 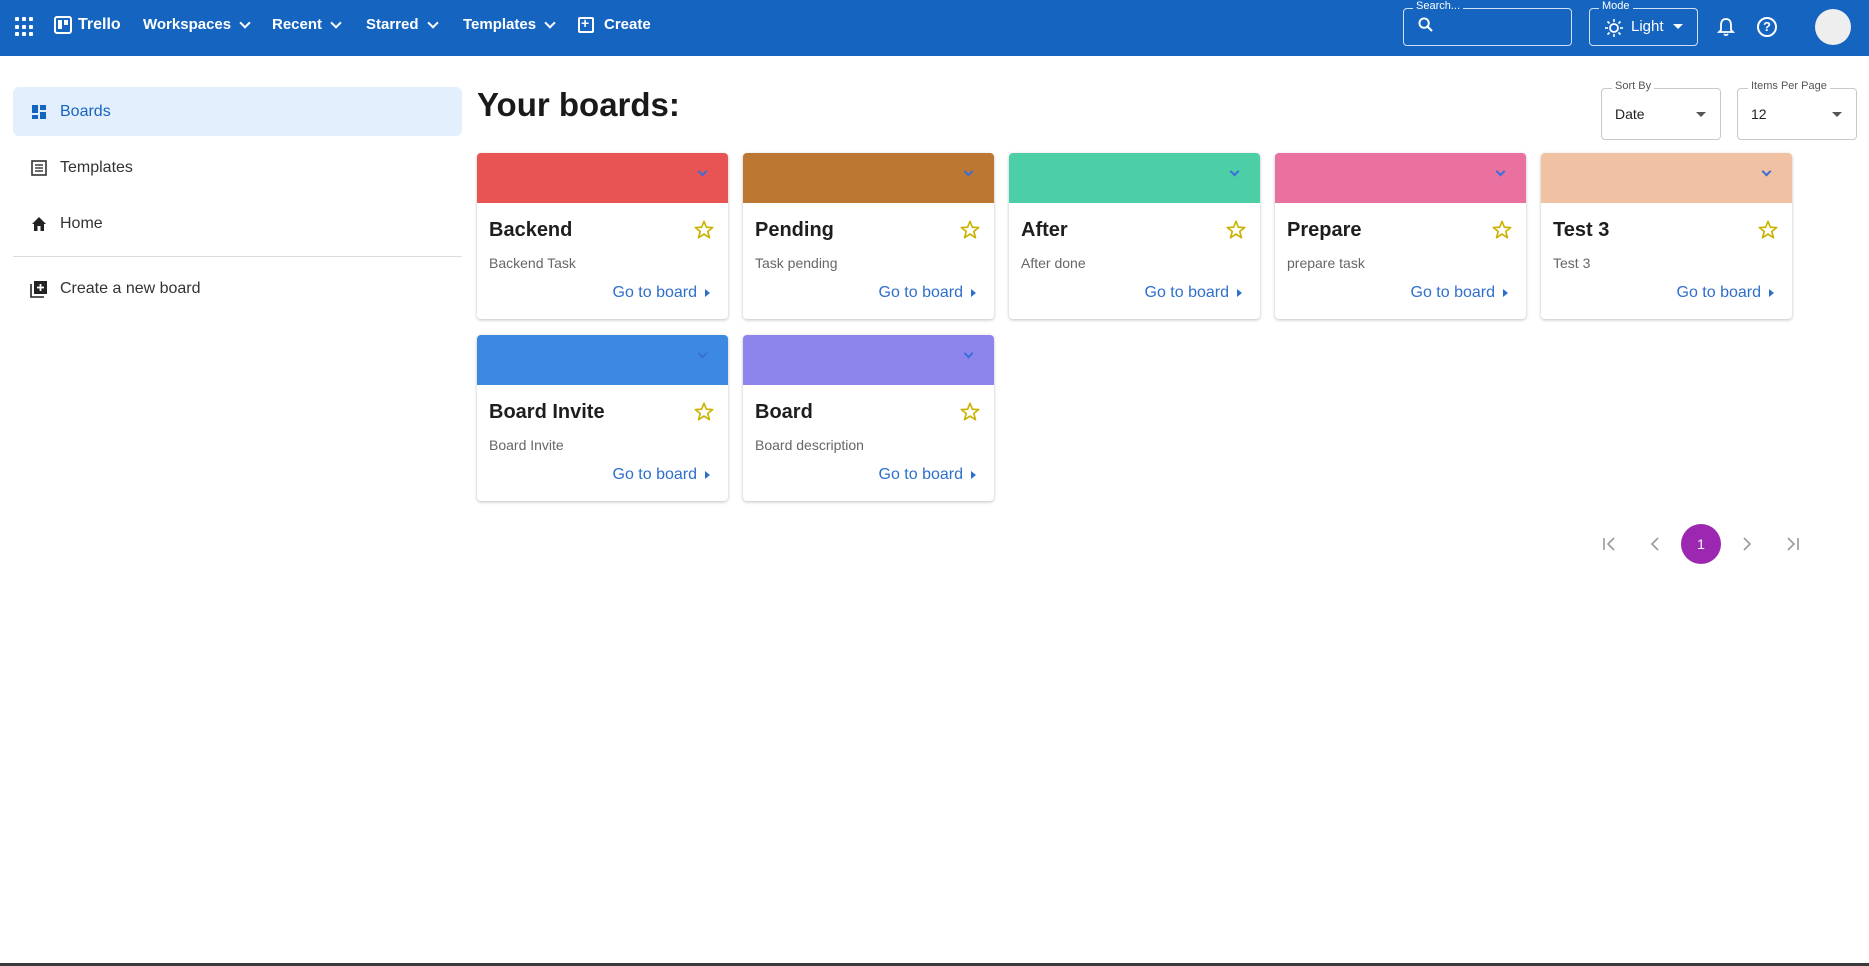 What do you see at coordinates (500, 24) in the screenshot?
I see `nav-templates-label: Templates` at bounding box center [500, 24].